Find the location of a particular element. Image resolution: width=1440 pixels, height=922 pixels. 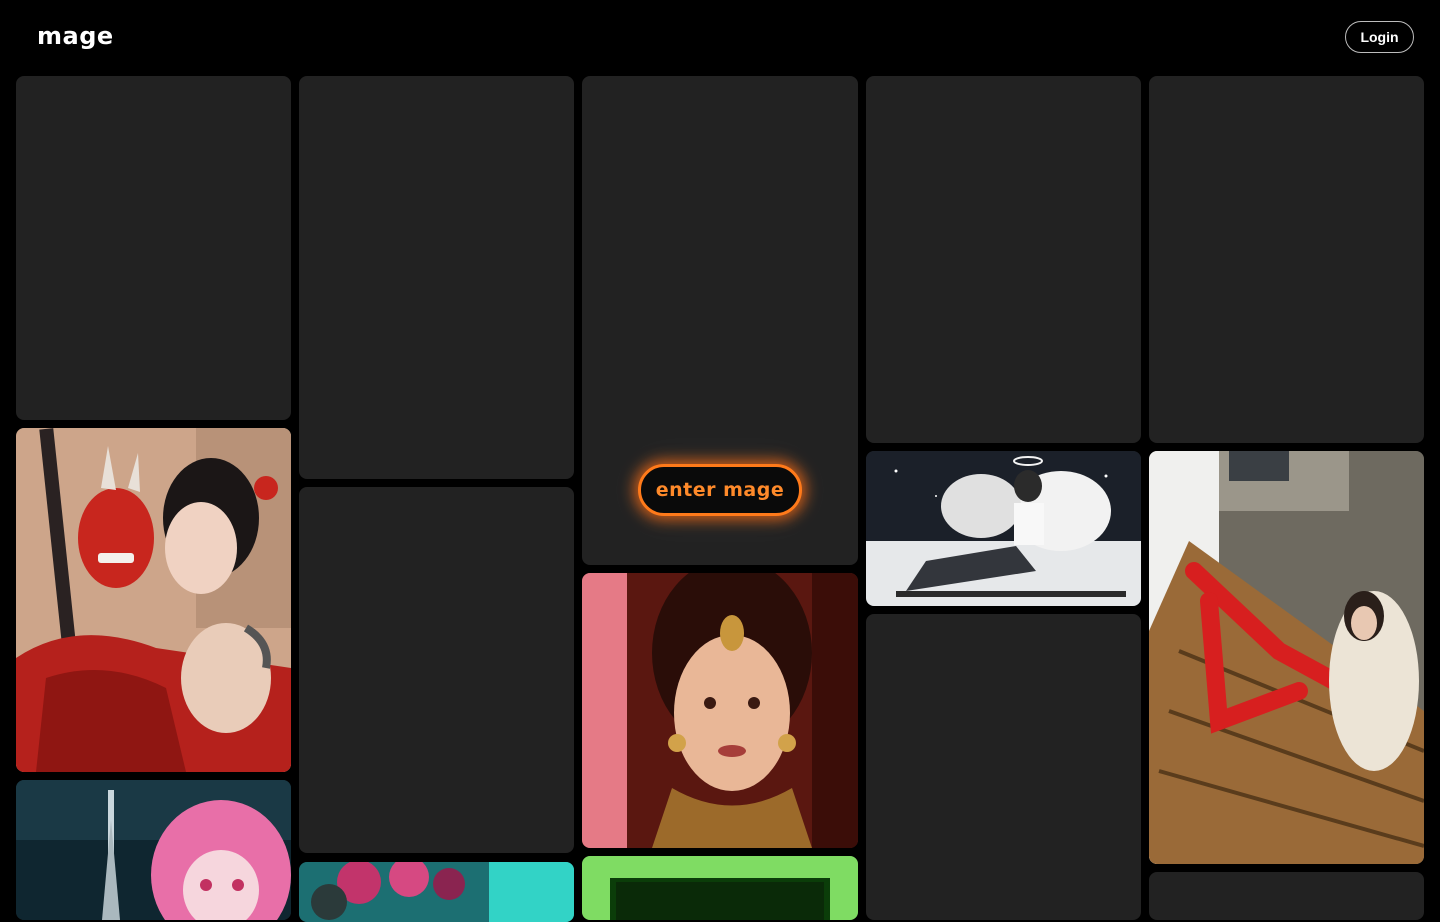

mage-logo: mage is located at coordinates (75, 36).